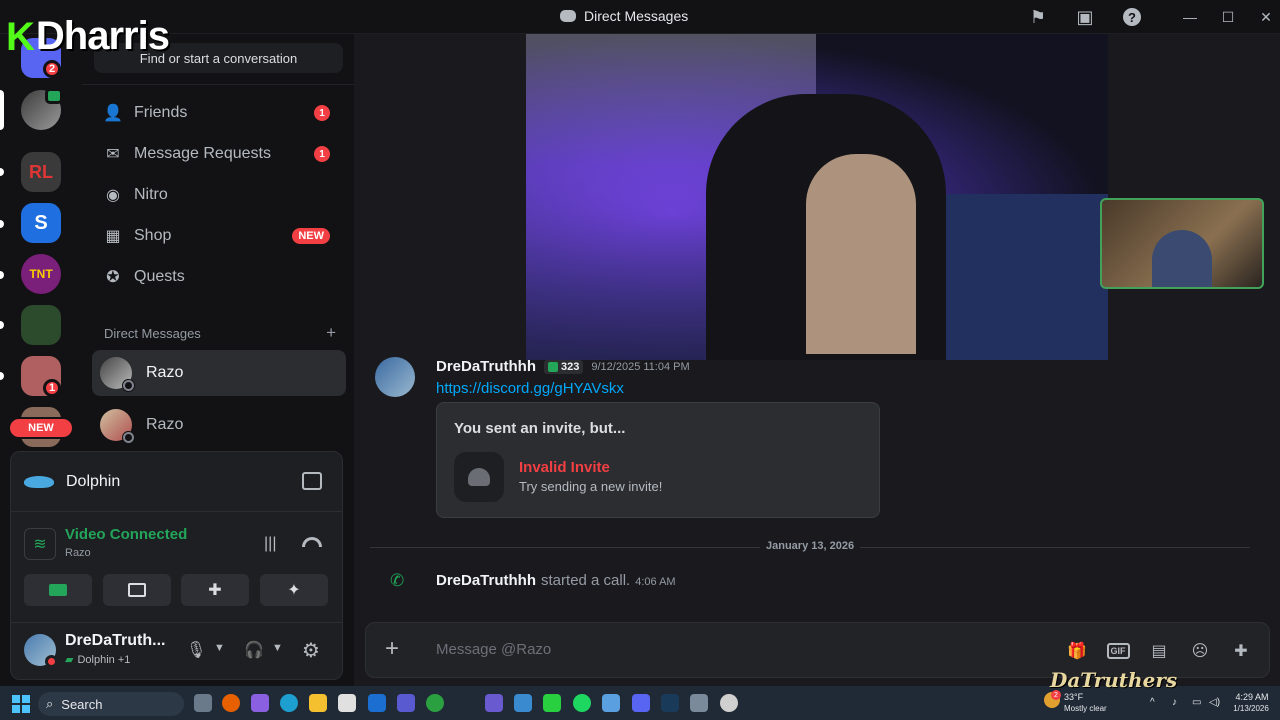  What do you see at coordinates (218, 236) in the screenshot?
I see `nav-shop: ▦ Shop NEW` at bounding box center [218, 236].